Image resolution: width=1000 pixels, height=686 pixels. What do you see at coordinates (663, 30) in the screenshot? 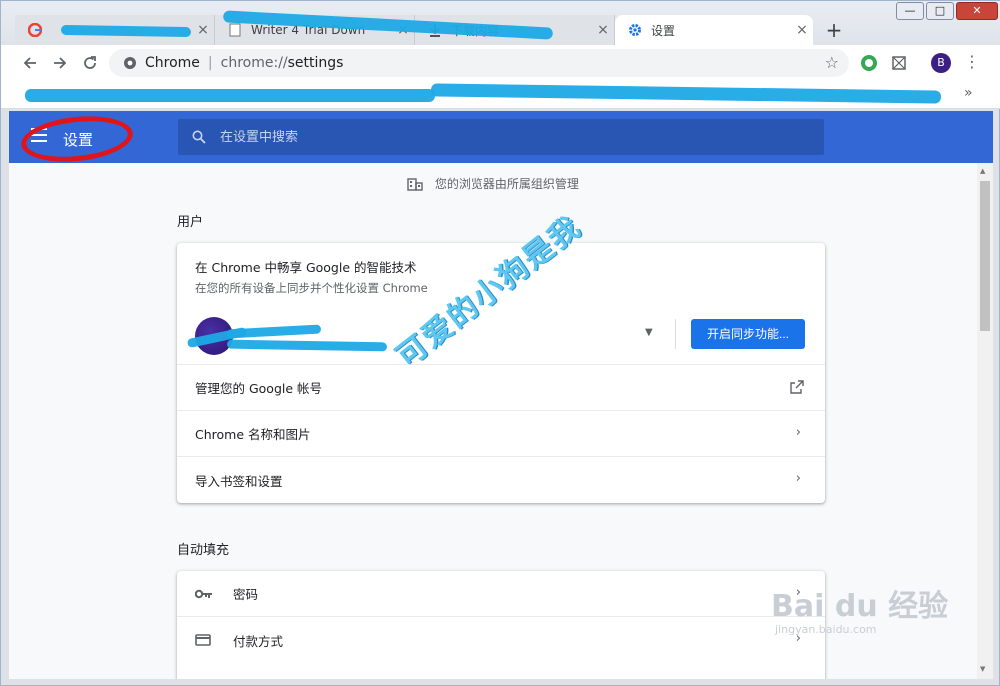
I see `tab-title: 设置` at bounding box center [663, 30].